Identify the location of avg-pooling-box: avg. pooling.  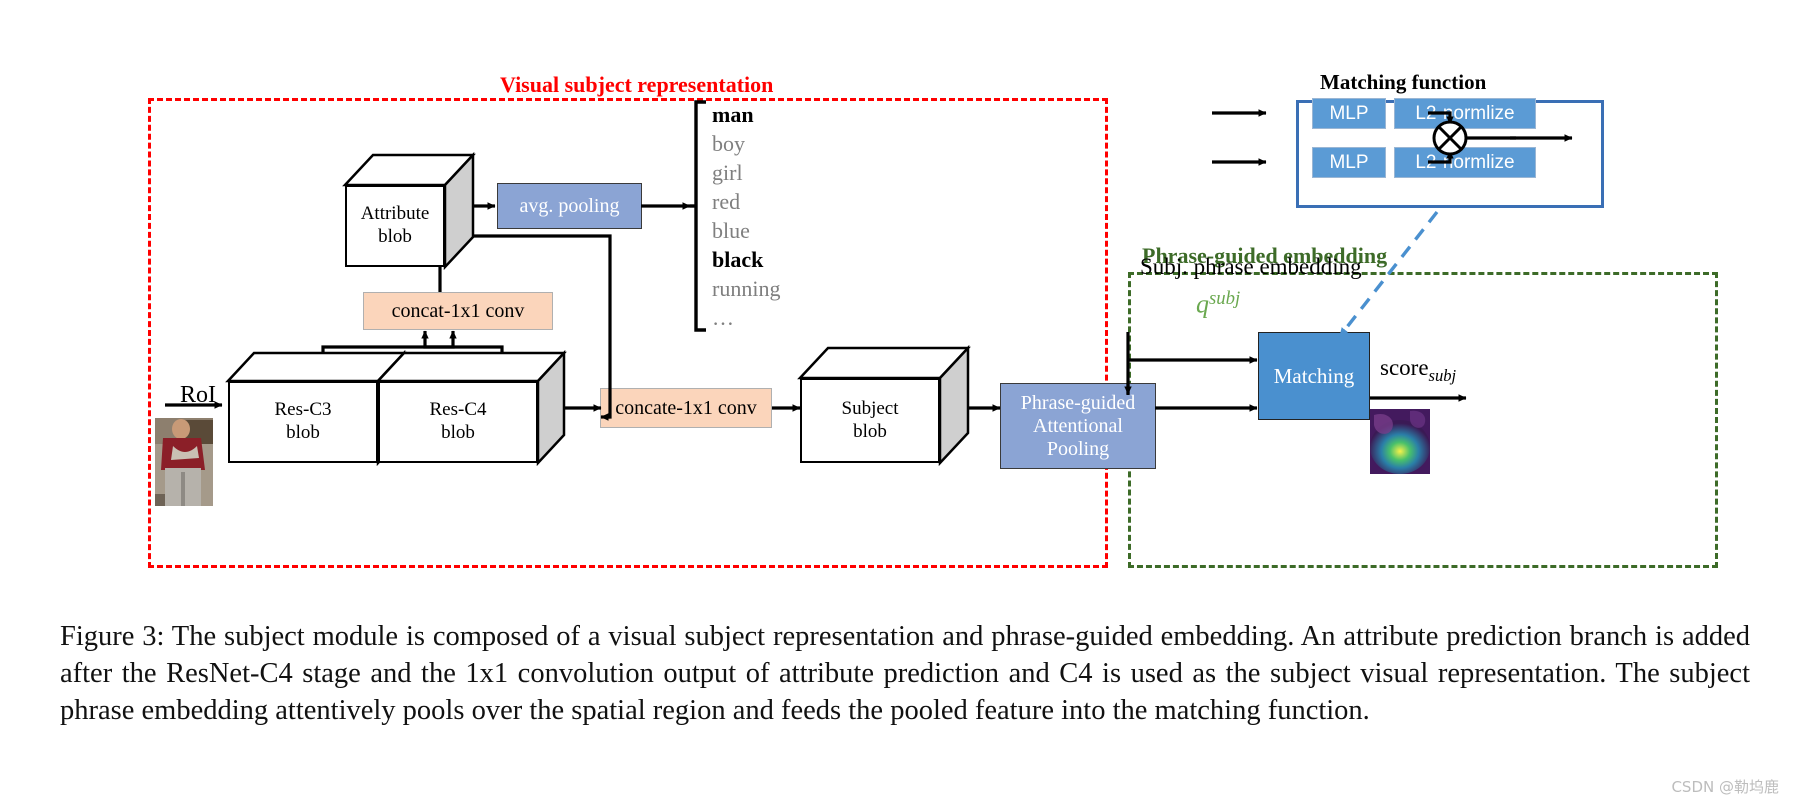
(569, 206).